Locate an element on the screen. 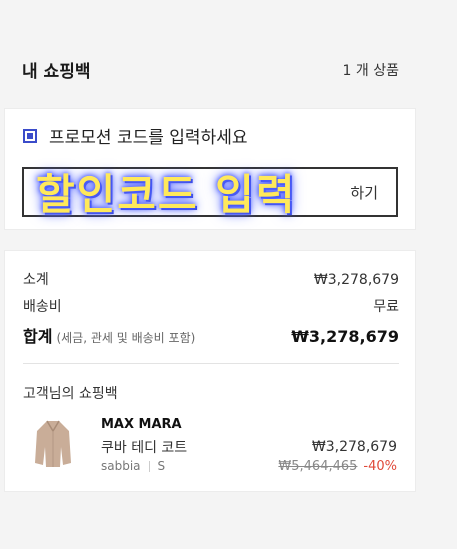 The image size is (457, 549). subtotal-label: 소계 is located at coordinates (36, 280).